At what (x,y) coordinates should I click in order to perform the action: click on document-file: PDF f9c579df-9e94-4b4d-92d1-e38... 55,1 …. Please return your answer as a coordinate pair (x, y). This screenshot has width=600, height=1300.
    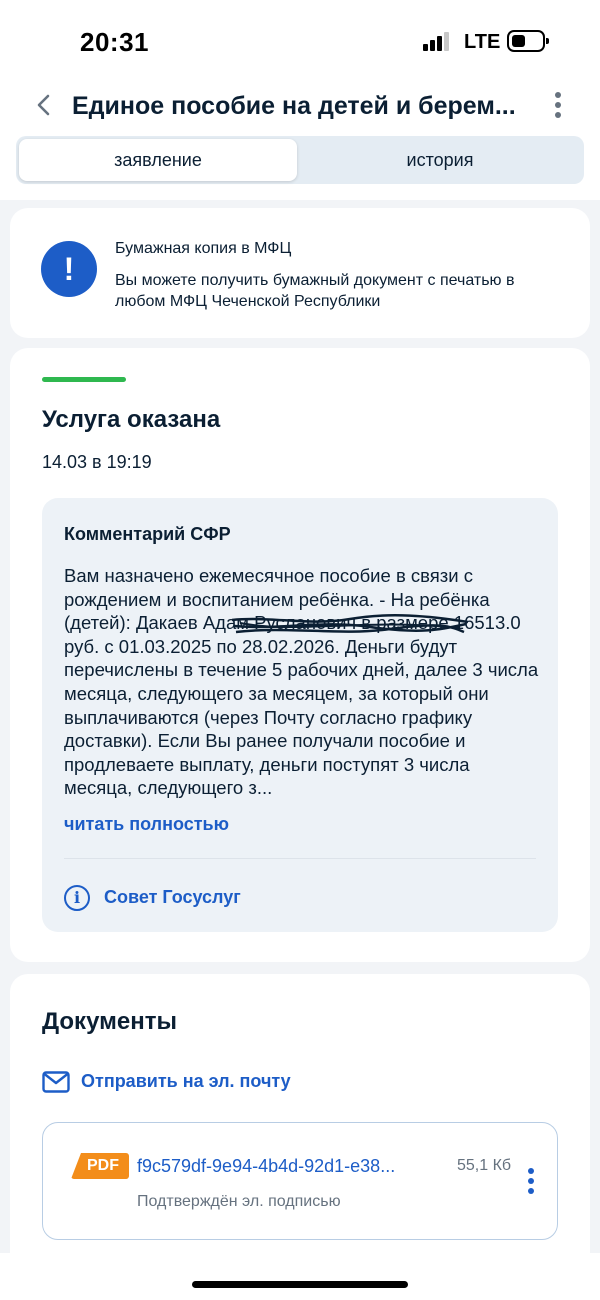
    Looking at the image, I should click on (300, 1181).